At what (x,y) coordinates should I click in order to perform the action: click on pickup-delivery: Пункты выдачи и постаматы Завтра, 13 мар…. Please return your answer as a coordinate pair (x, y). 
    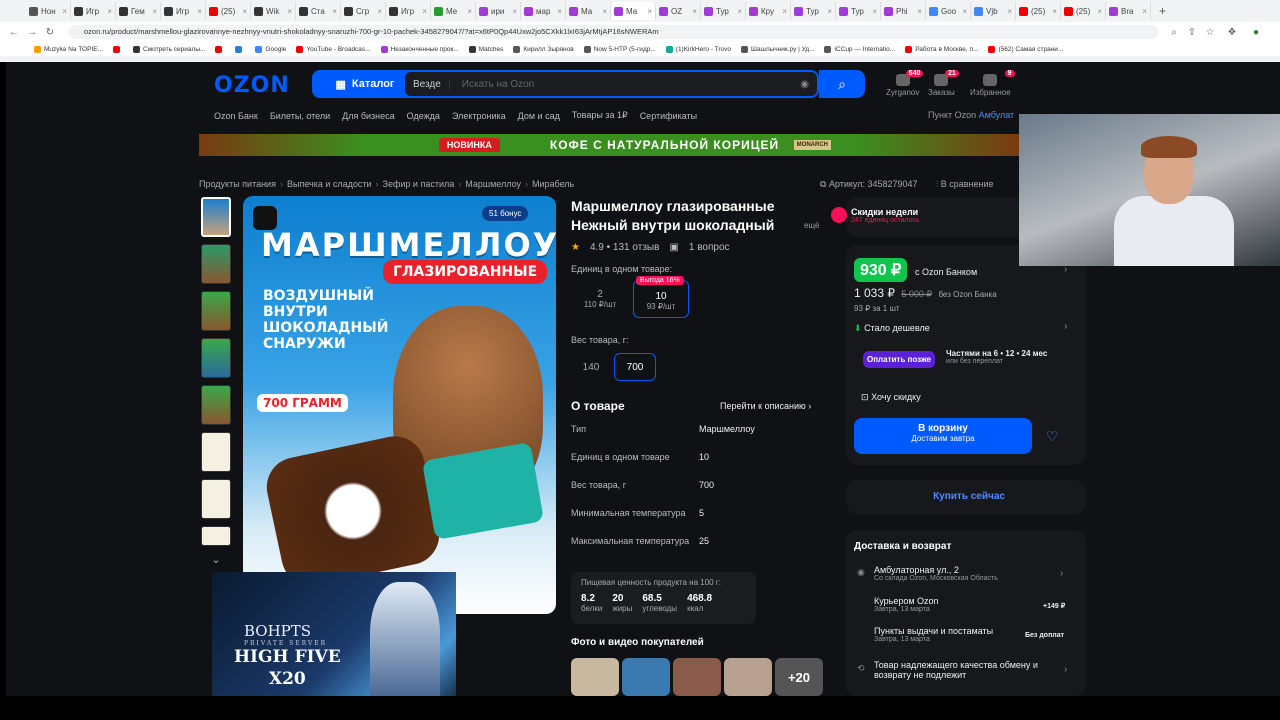
    Looking at the image, I should click on (933, 634).